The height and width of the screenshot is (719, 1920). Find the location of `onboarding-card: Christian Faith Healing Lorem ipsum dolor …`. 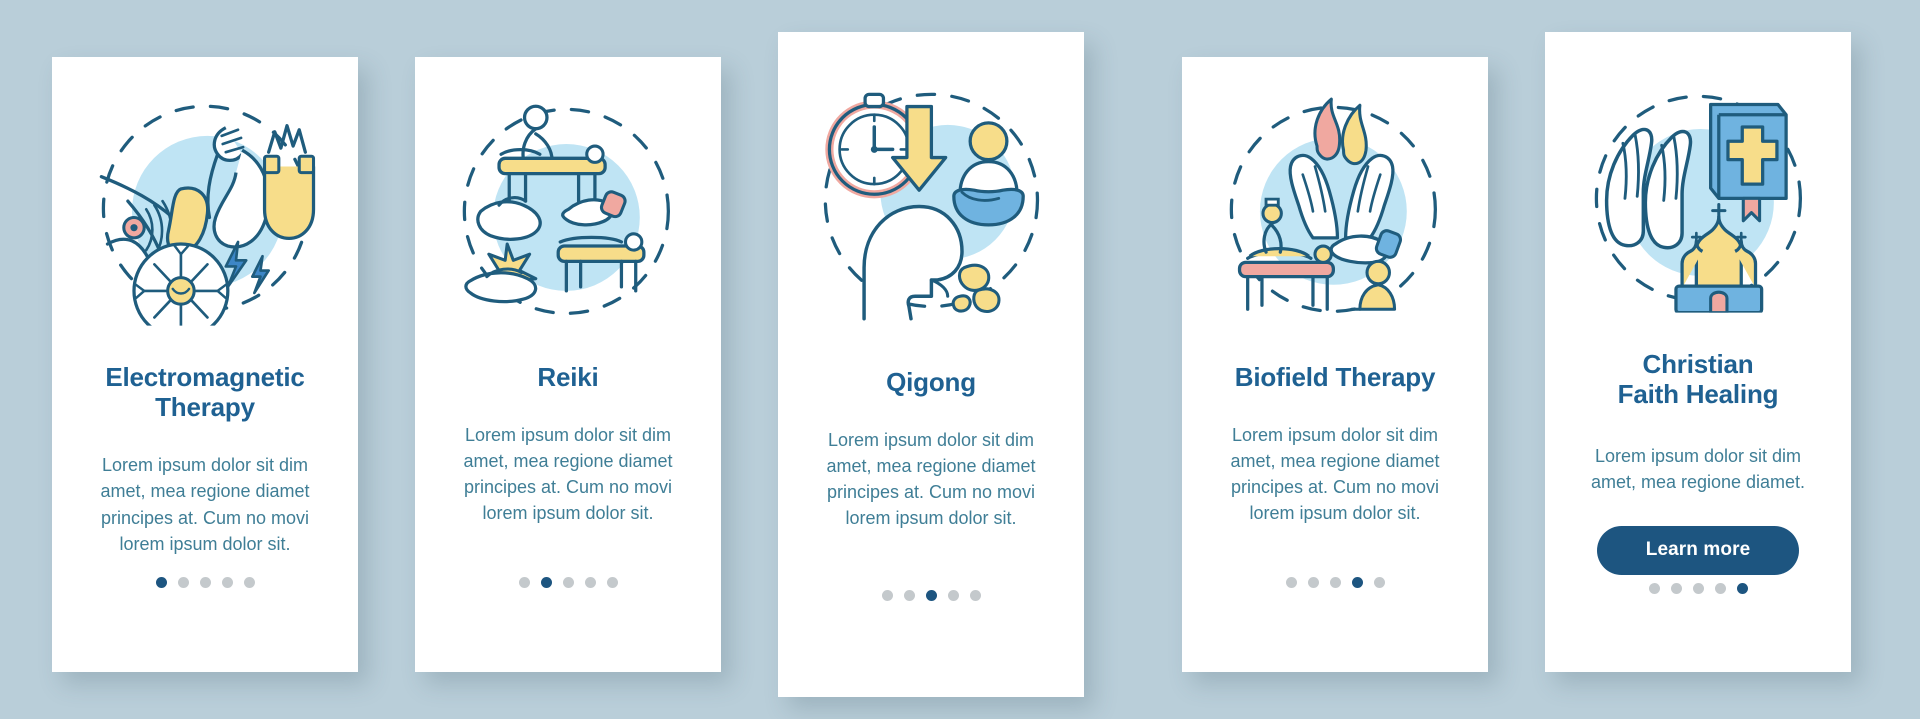

onboarding-card: Christian Faith Healing Lorem ipsum dolor … is located at coordinates (1698, 352).